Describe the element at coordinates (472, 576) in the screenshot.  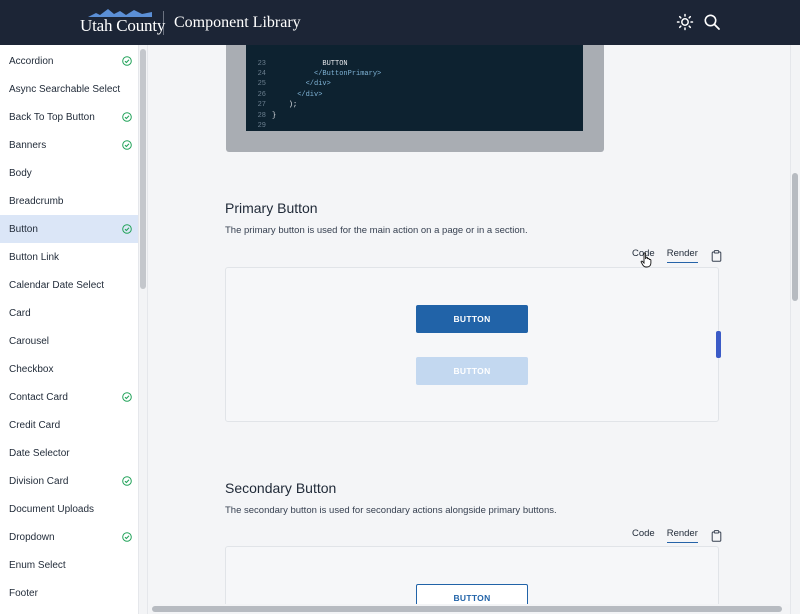
I see `render-box-secondary: BUTTON` at that location.